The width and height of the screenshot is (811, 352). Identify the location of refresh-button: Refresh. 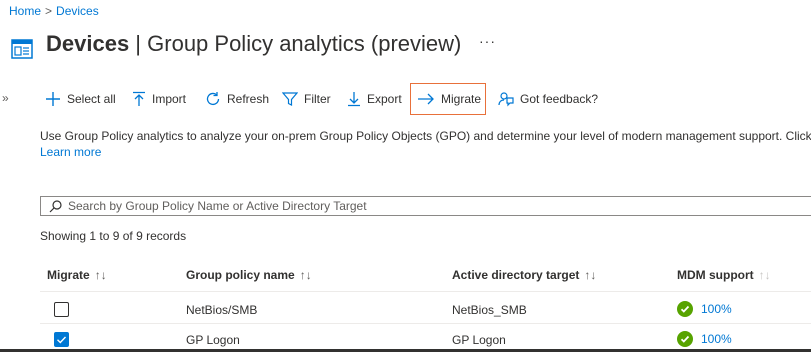
(237, 99).